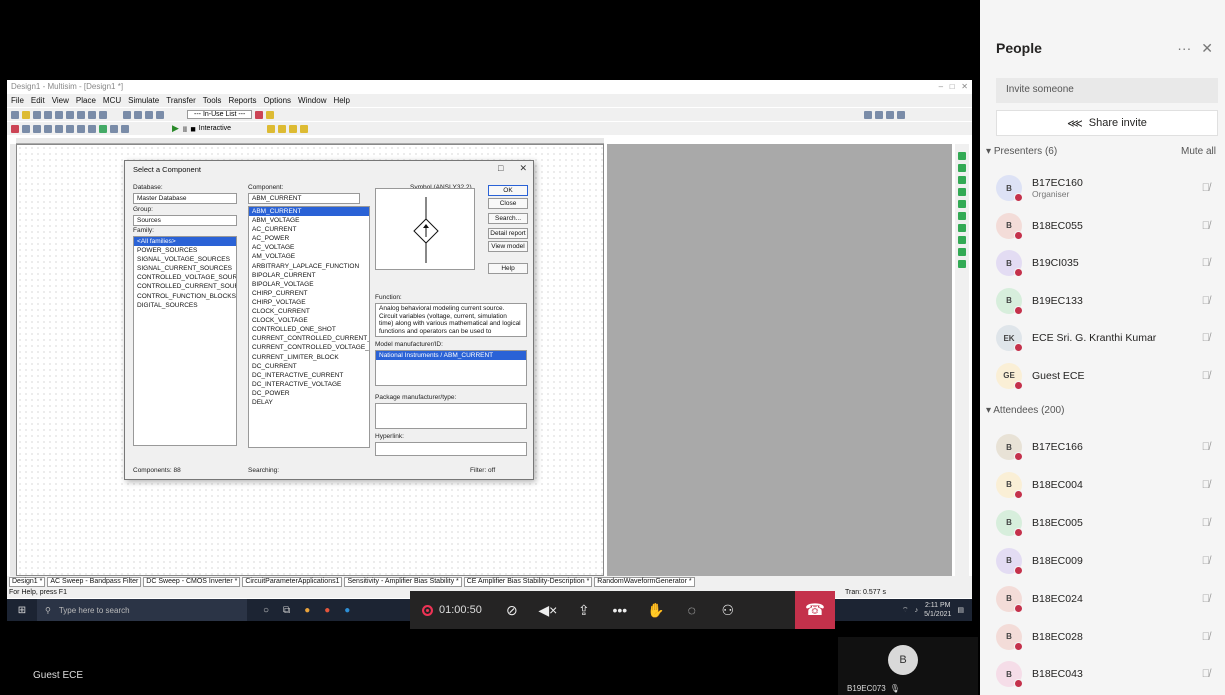  Describe the element at coordinates (908, 666) in the screenshot. I see `participant-tile: B B19EC073 🎙` at that location.